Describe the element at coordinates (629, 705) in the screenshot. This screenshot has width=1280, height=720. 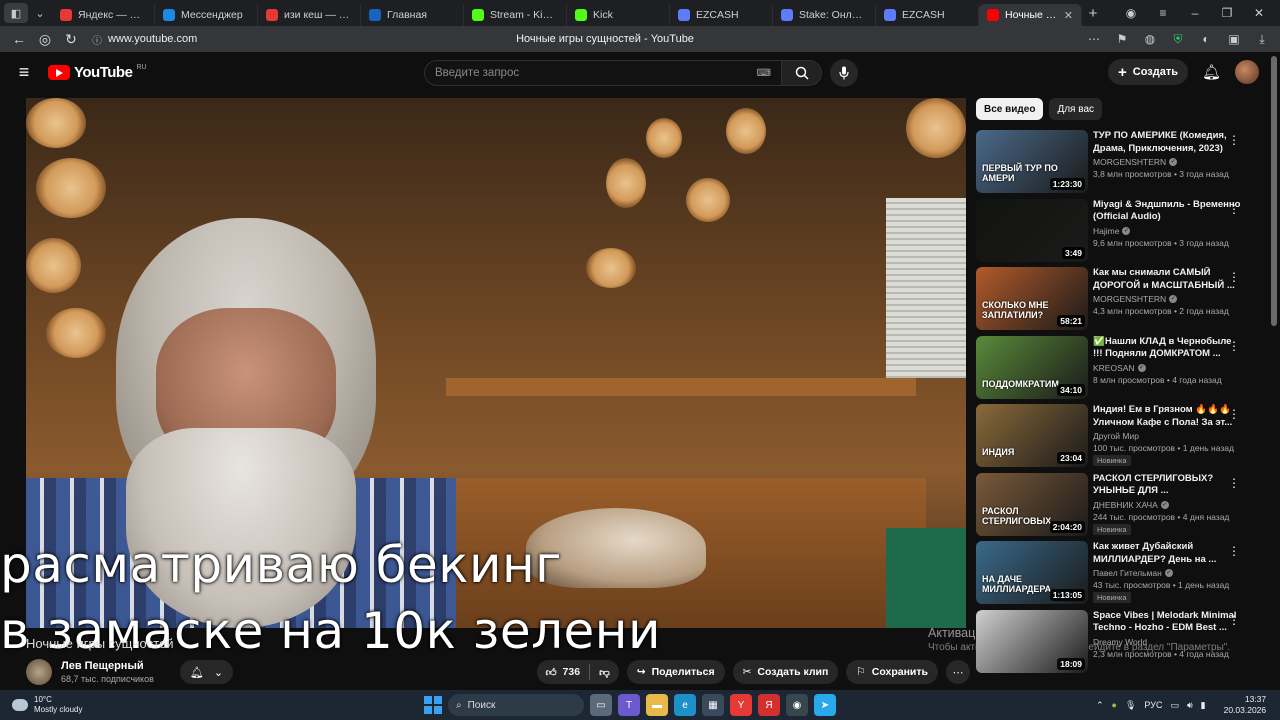
I see `teams-icon: T` at that location.